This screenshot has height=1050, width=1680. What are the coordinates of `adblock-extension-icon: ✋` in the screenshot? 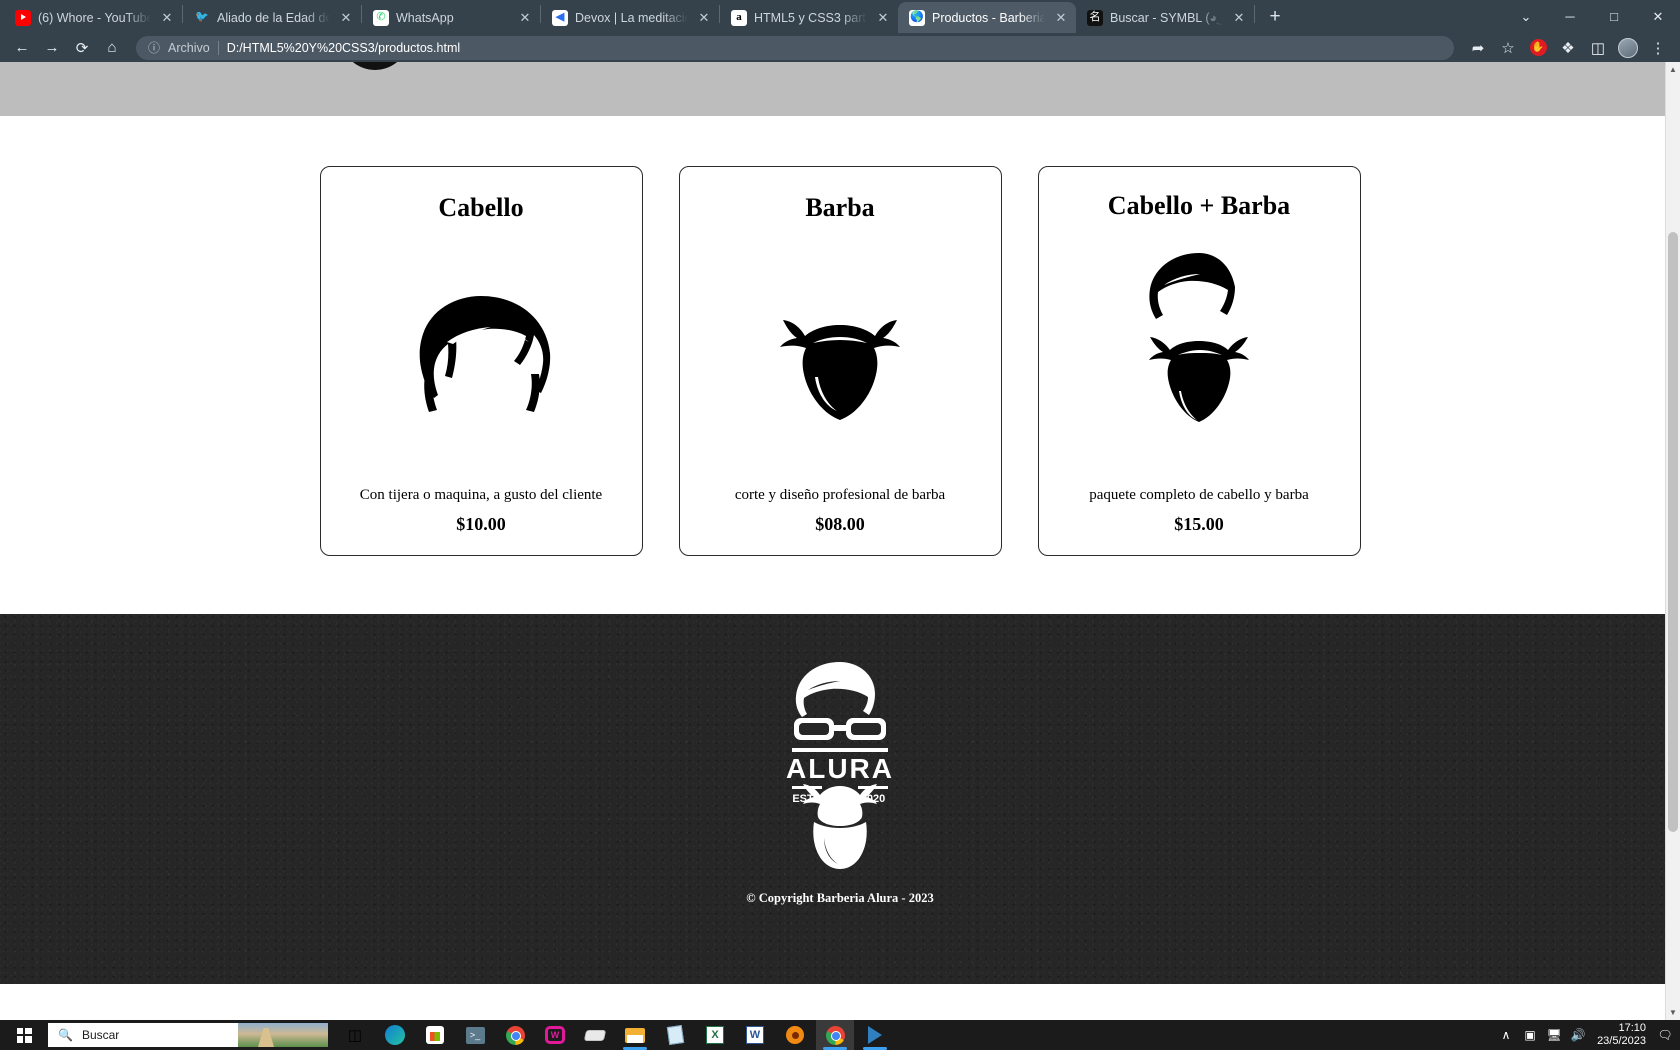 It's located at (1538, 48).